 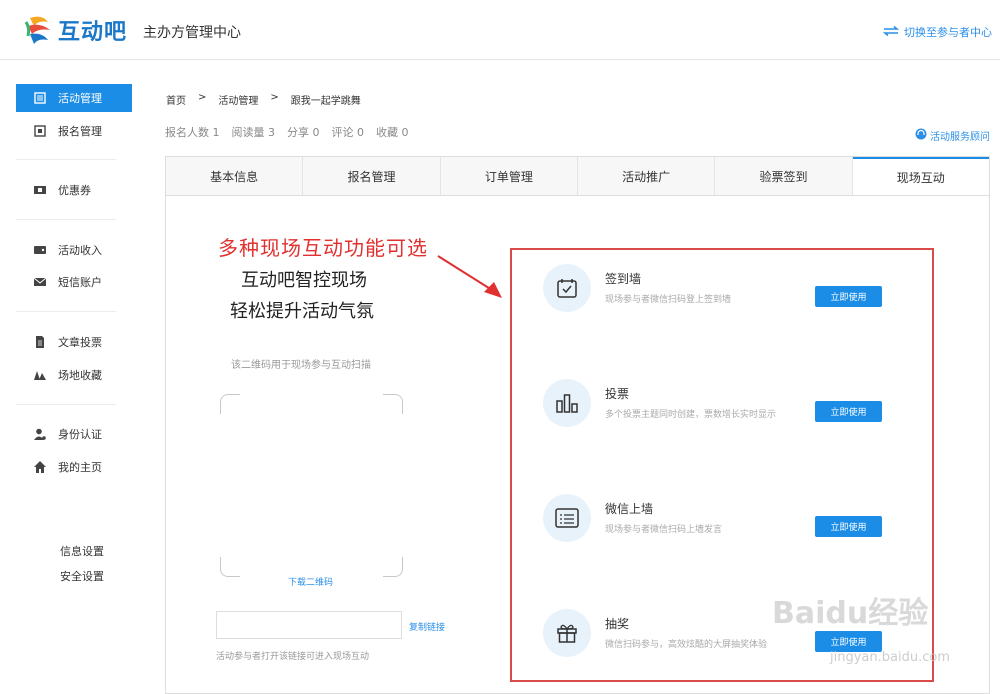 I want to click on form-icon, so click(x=40, y=131).